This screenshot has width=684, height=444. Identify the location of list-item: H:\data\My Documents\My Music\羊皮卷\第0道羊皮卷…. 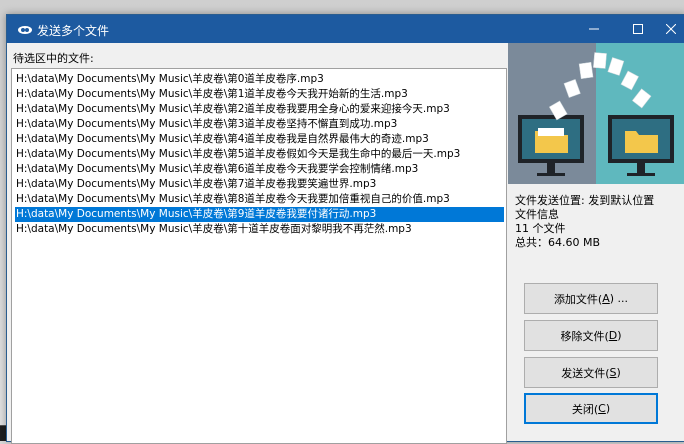
(259, 79).